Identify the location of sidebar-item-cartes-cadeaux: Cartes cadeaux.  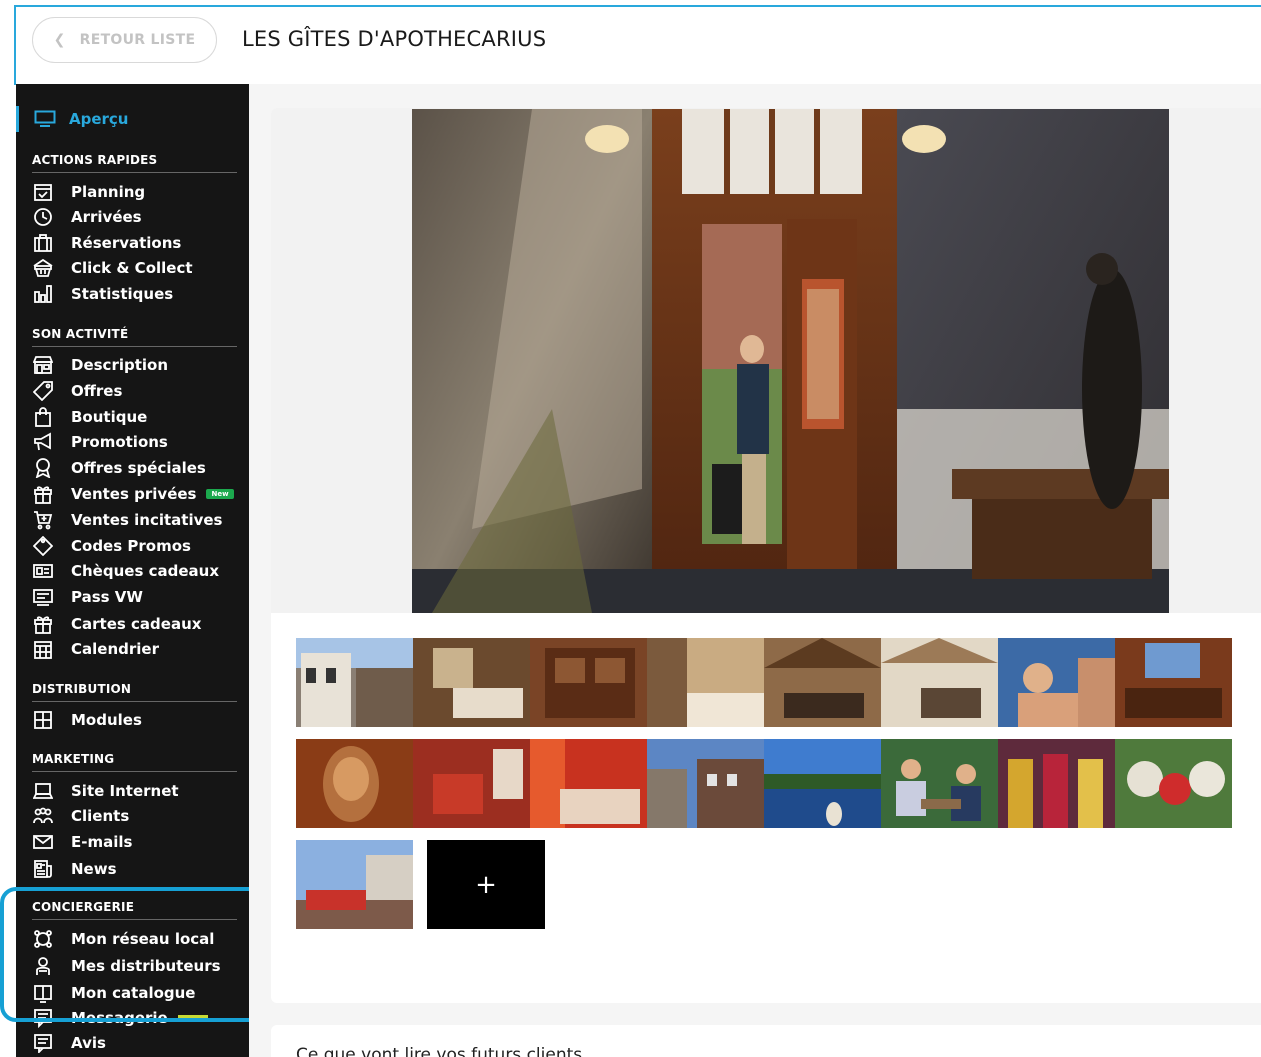
(134, 624).